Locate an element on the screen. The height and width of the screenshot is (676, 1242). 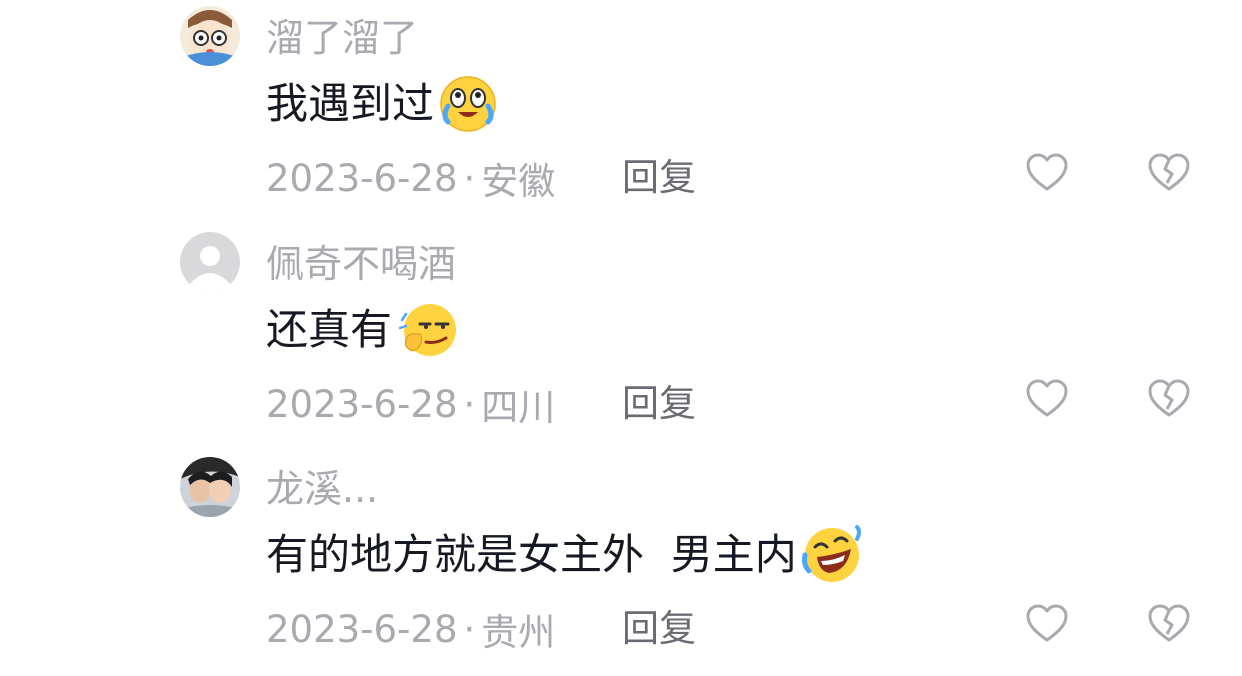
comment-text-row: 我遇到过 is located at coordinates (382, 104).